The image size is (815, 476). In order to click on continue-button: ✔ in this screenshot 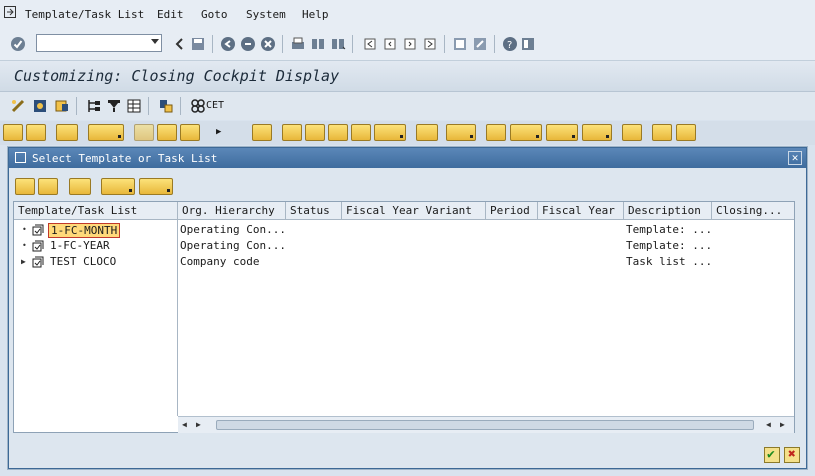, I will do `click(772, 455)`.